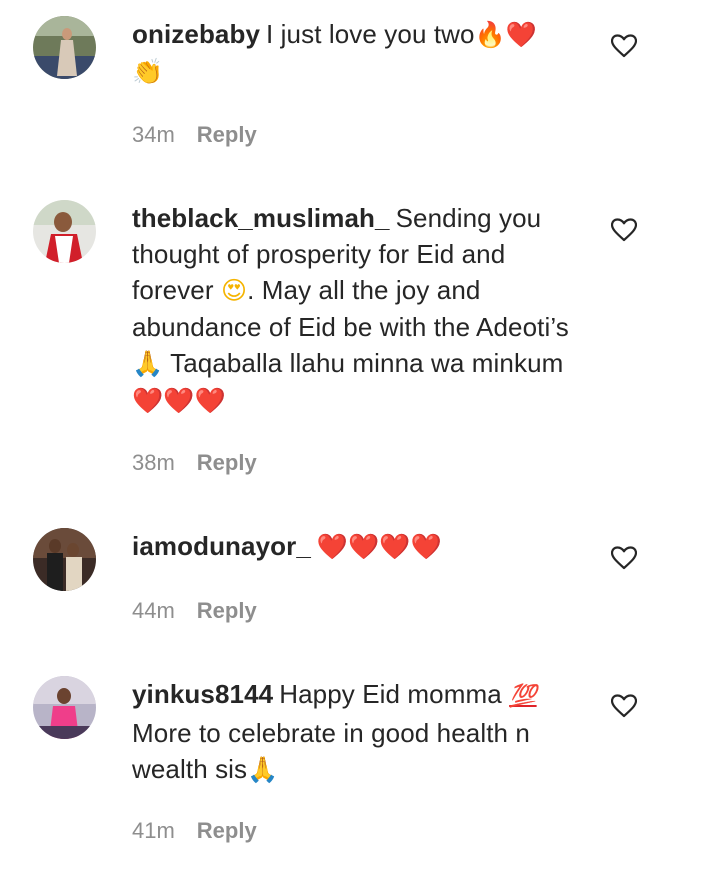  I want to click on red-hearts-emoji: ❤️❤️❤️, so click(179, 400).